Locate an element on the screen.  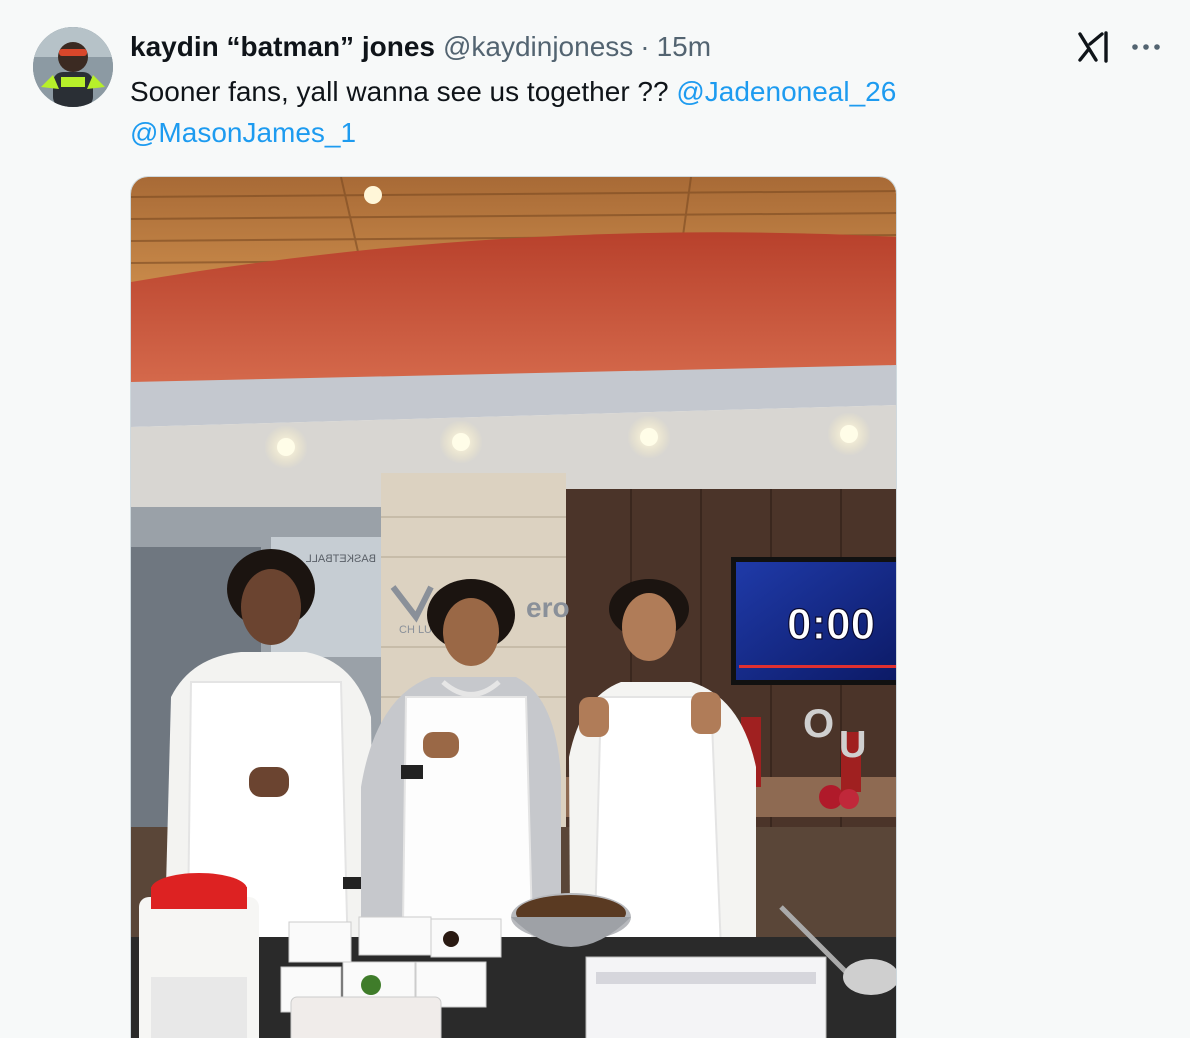
scoreboard-time: 0:00 is located at coordinates (831, 624).